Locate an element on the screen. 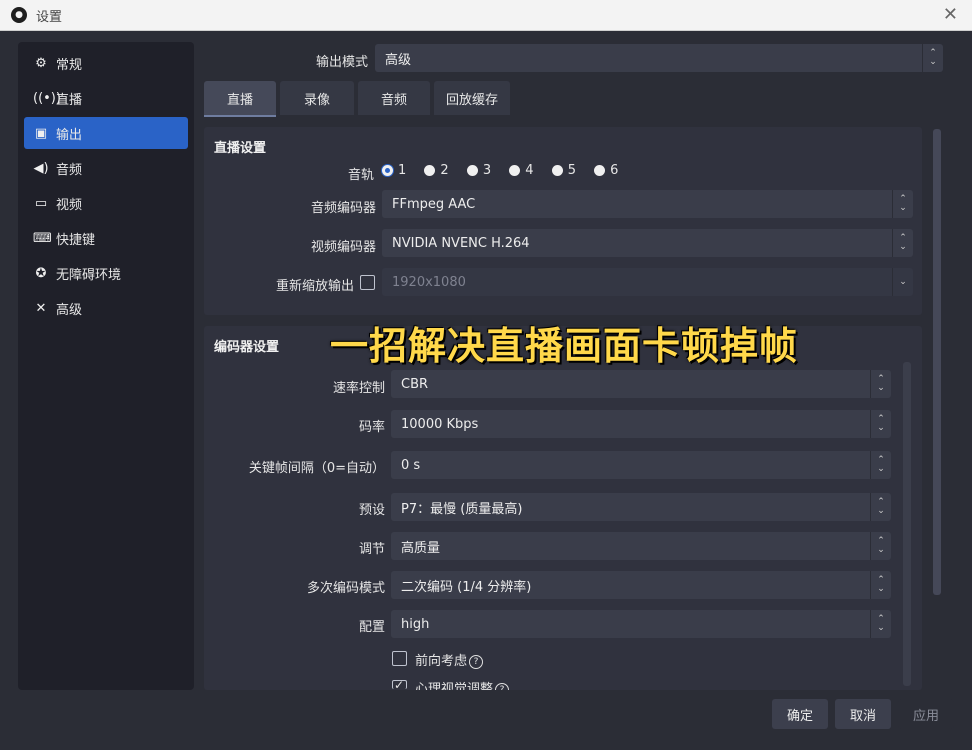 The height and width of the screenshot is (750, 972). close-icon: ✕ is located at coordinates (950, 14).